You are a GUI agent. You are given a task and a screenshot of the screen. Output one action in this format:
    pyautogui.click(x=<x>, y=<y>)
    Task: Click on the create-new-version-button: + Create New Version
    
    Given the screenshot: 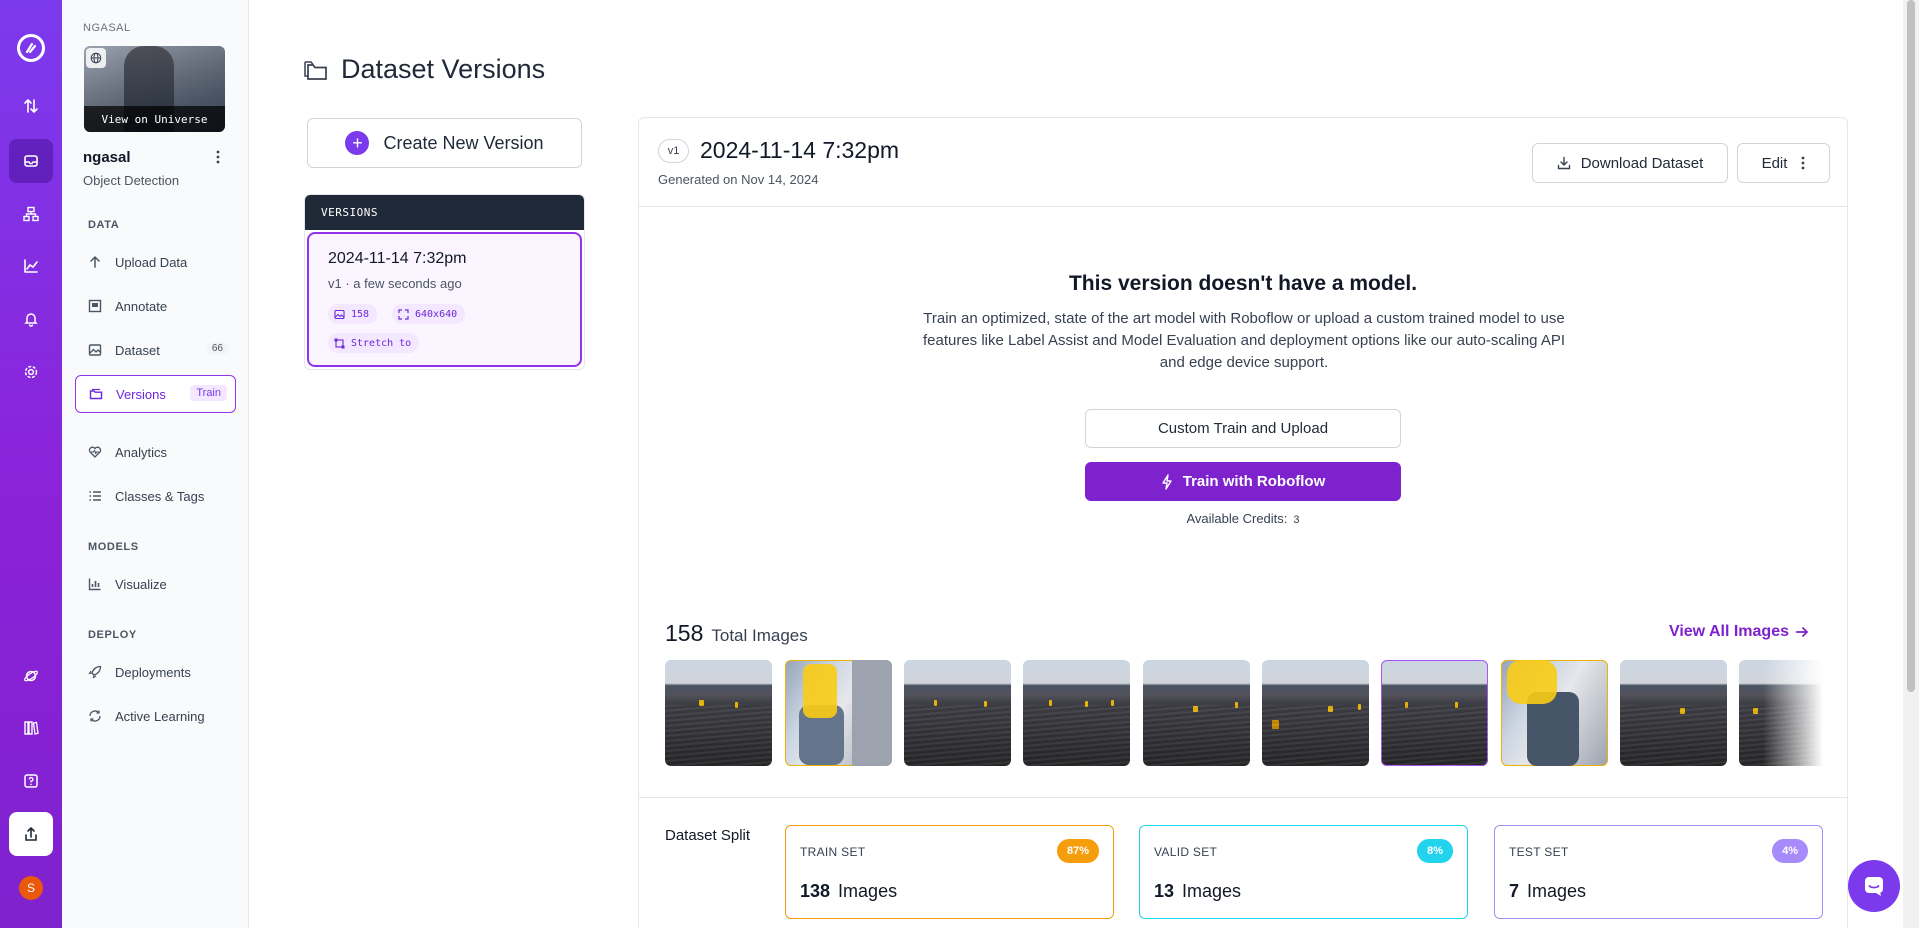 What is the action you would take?
    pyautogui.click(x=444, y=143)
    